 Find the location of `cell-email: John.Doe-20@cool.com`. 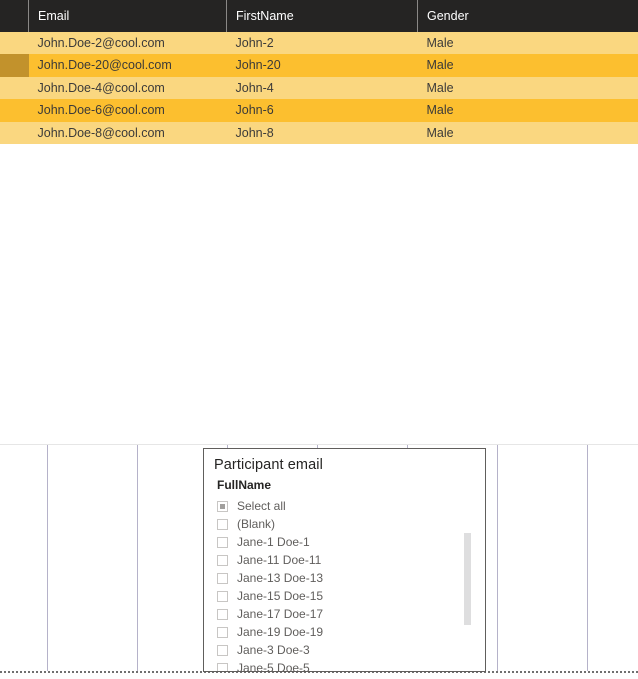

cell-email: John.Doe-20@cool.com is located at coordinates (127, 65).